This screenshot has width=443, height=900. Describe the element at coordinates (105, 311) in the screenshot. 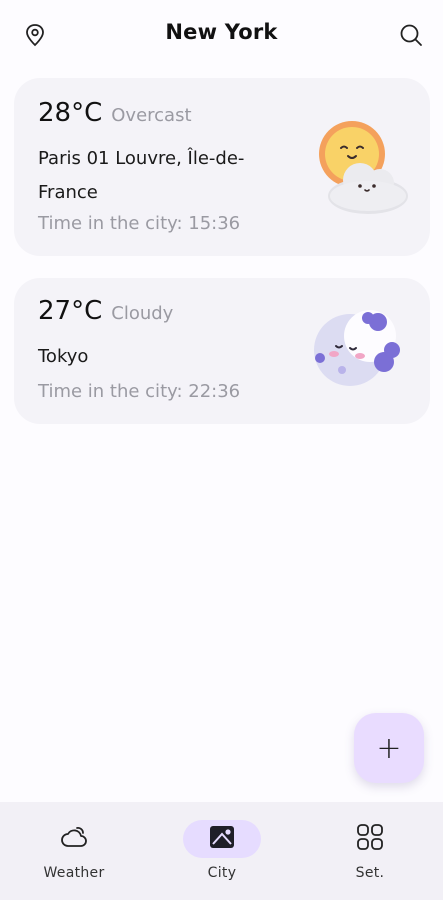

I see `weather-summary: 27°C Cloudy` at that location.